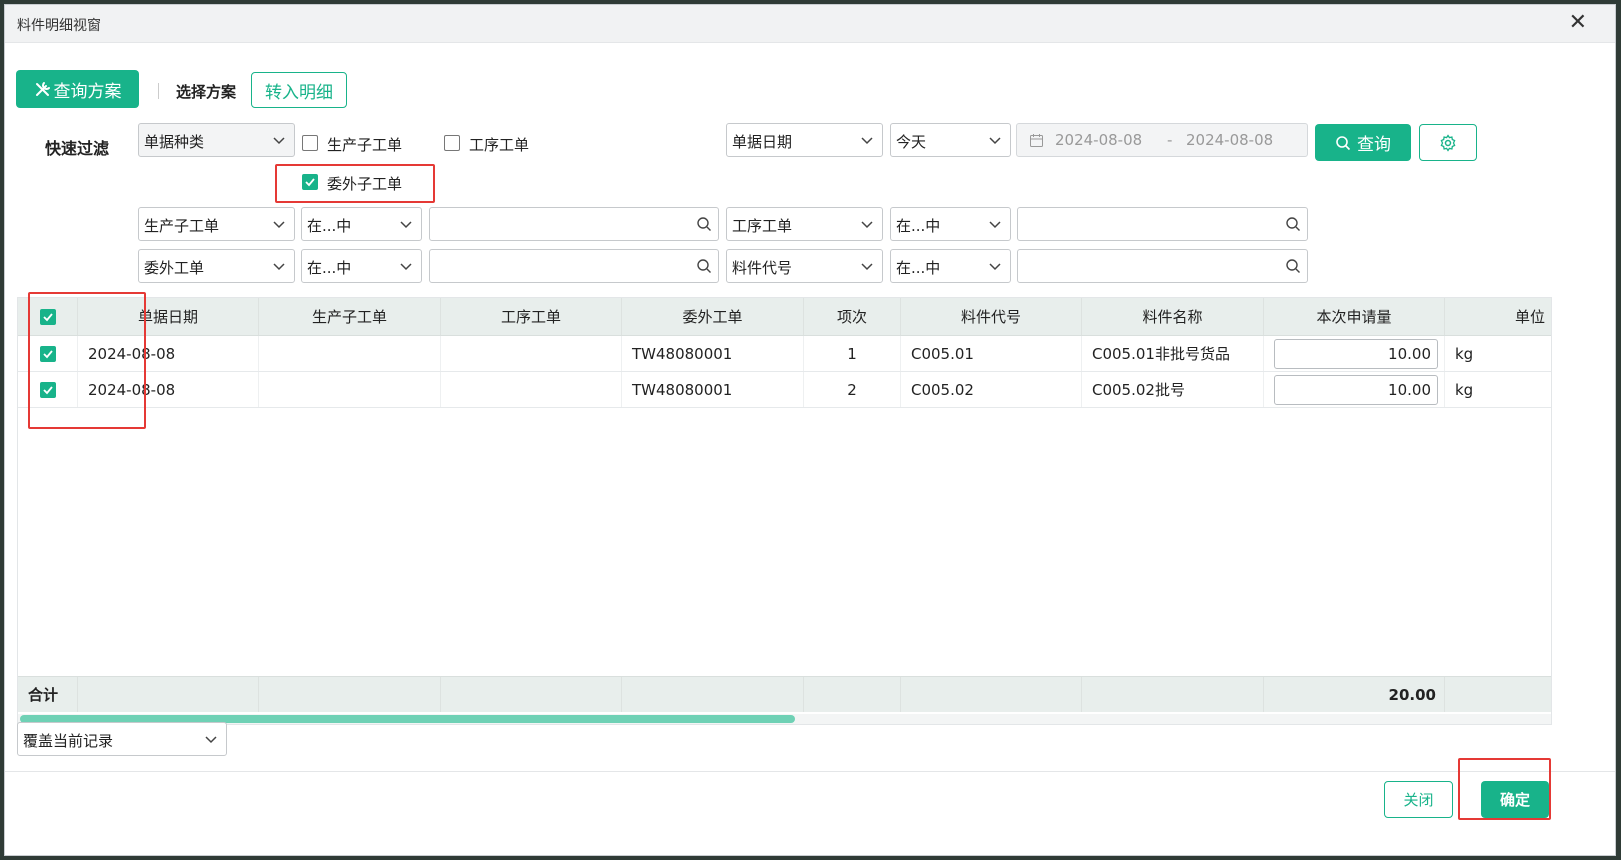 The image size is (1621, 860). I want to click on transfer-detail-button: 转入明细, so click(299, 90).